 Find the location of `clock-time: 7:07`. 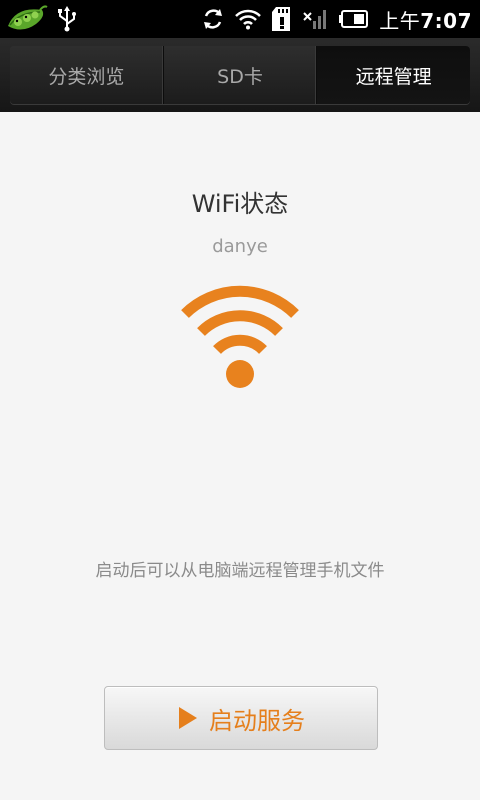

clock-time: 7:07 is located at coordinates (446, 20).